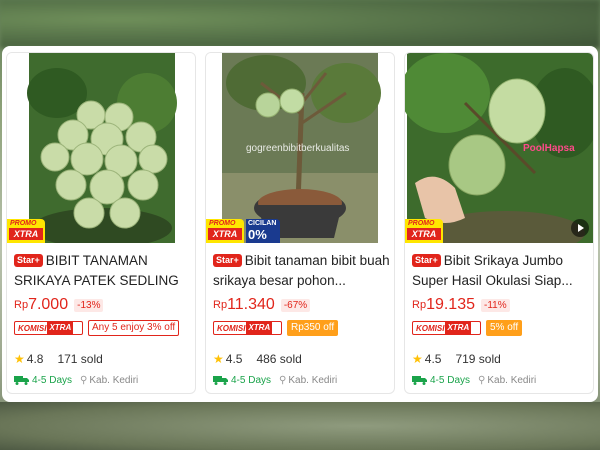  What do you see at coordinates (103, 271) in the screenshot?
I see `product-title: Star+ BIBIT TANAMAN SRIKAYA PATEK SEDLING` at bounding box center [103, 271].